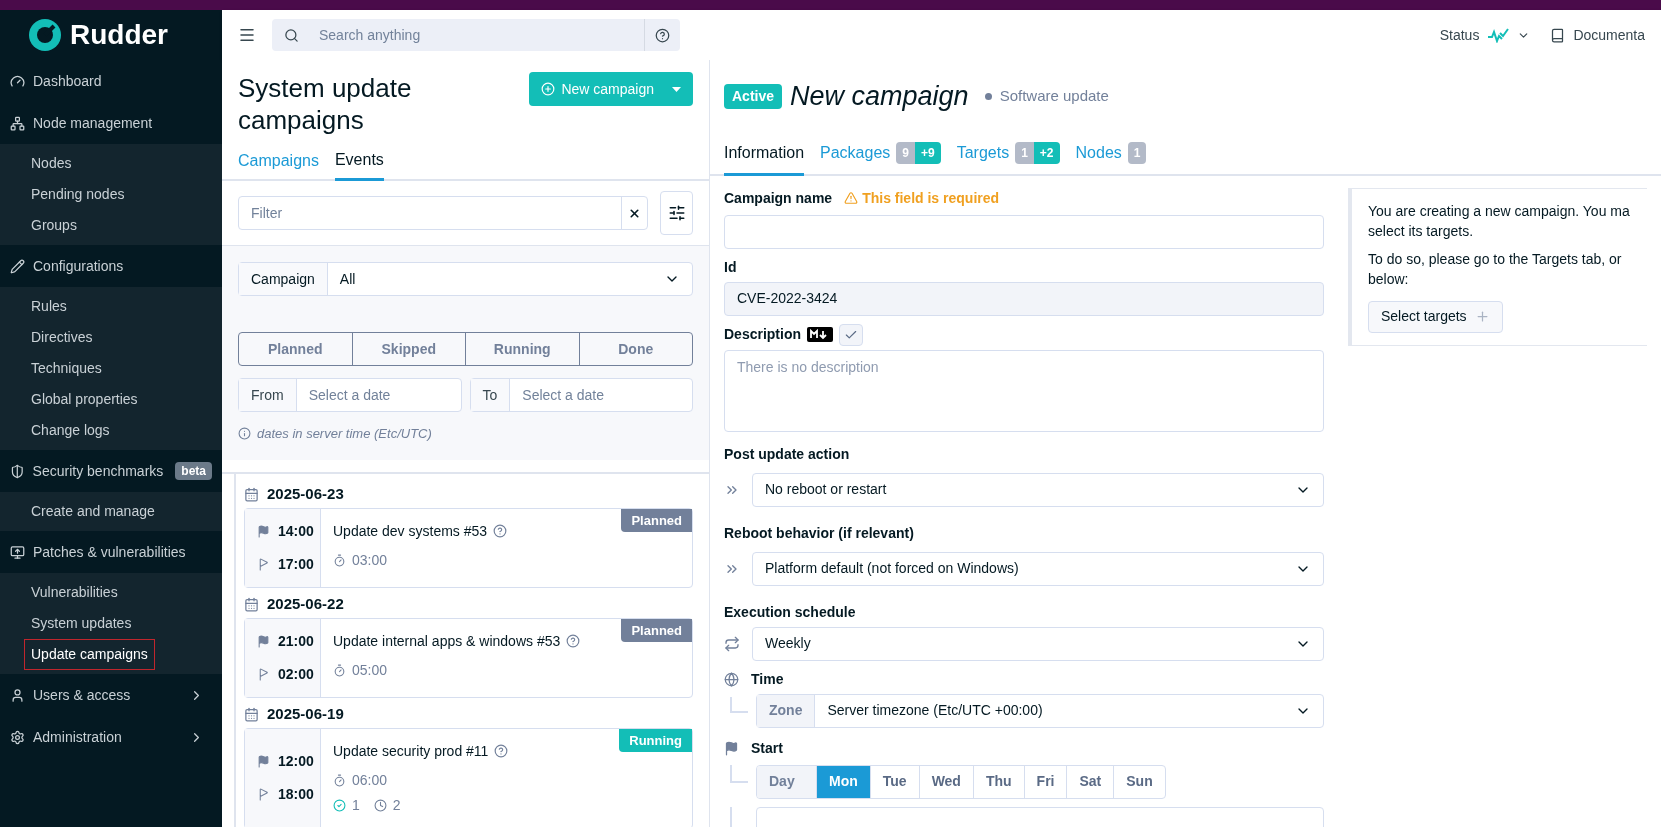 The width and height of the screenshot is (1661, 827). What do you see at coordinates (468, 547) in the screenshot?
I see `event-card: 14:00 17:00 Update dev systems #53 03:00 Planned` at bounding box center [468, 547].